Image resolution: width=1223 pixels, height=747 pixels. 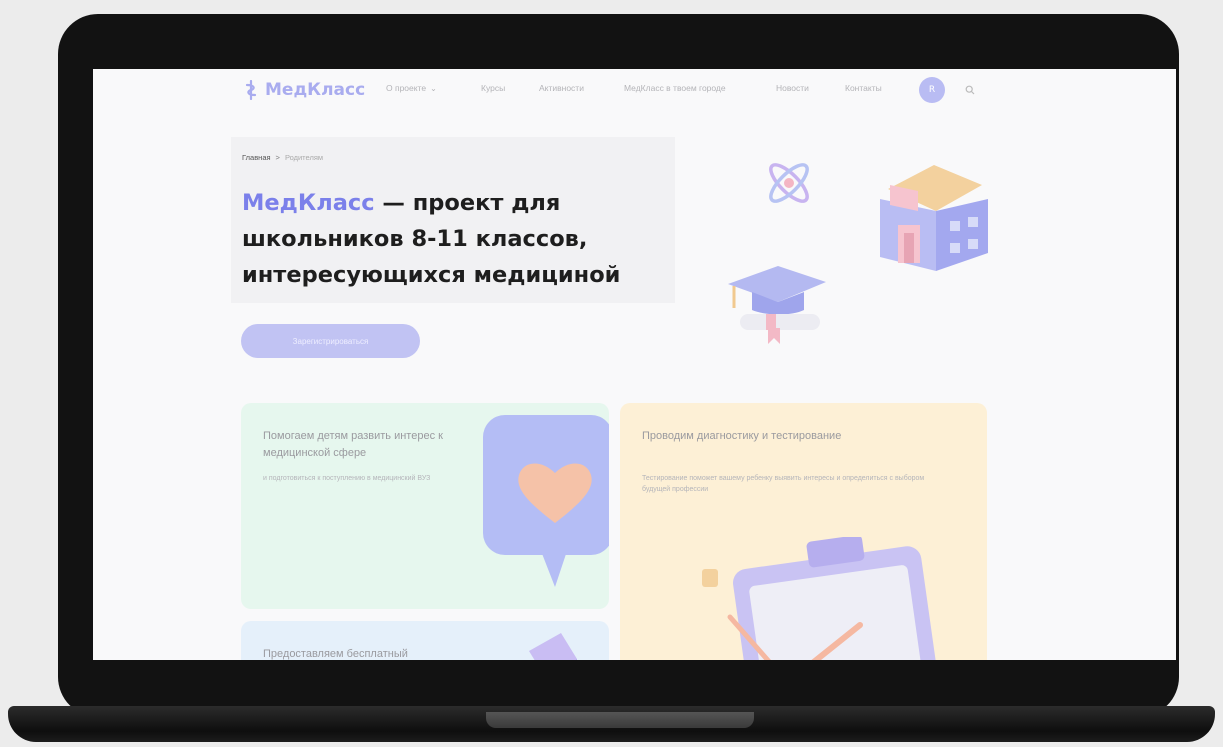 I want to click on nav-item-courses: Курсы, so click(x=493, y=88).